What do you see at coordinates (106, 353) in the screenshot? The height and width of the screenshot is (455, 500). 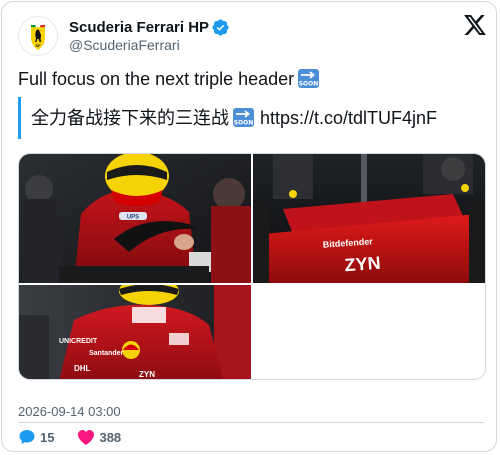 I see `svg-text: Santander` at bounding box center [106, 353].